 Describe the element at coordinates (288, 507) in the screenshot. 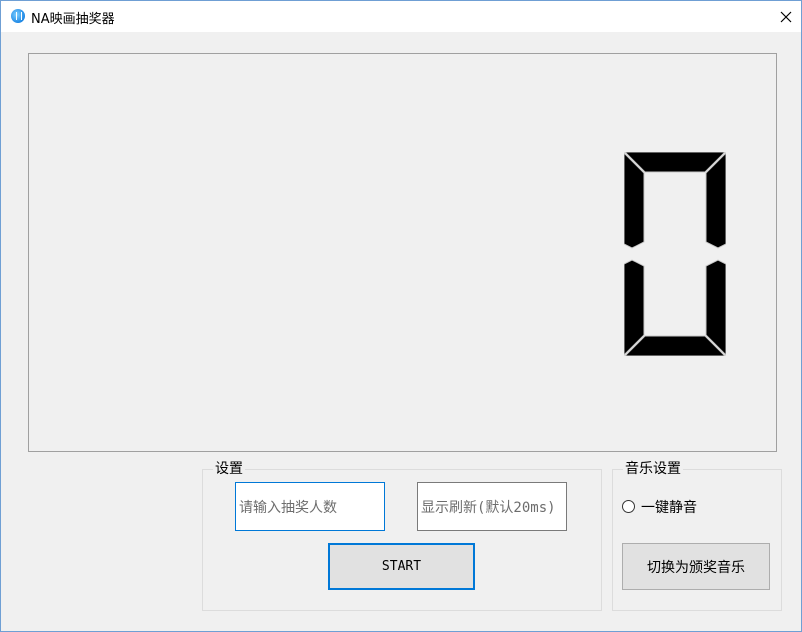

I see `winner-count-placeholder: 请输入抽奖人数` at that location.